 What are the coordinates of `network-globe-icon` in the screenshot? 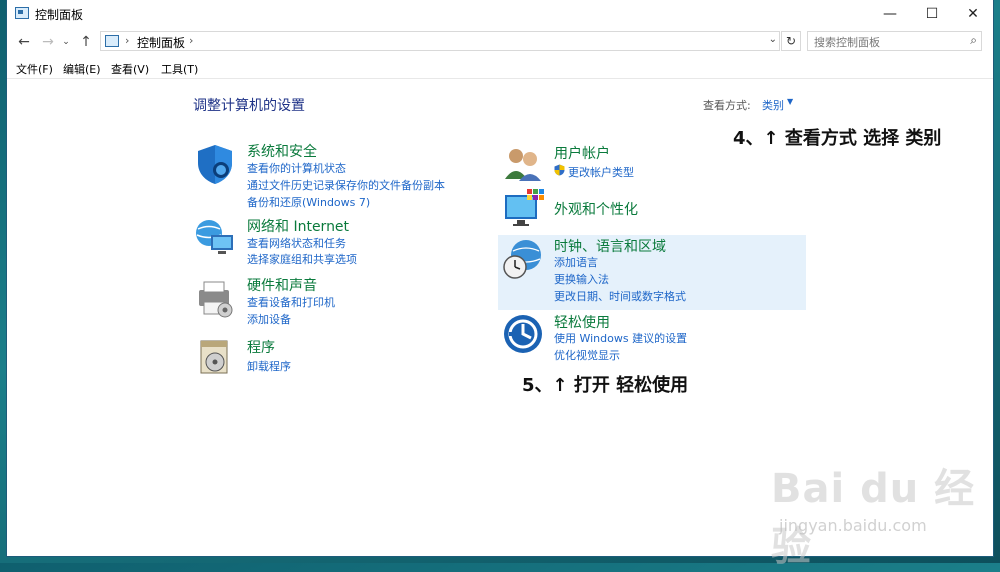 It's located at (214, 237).